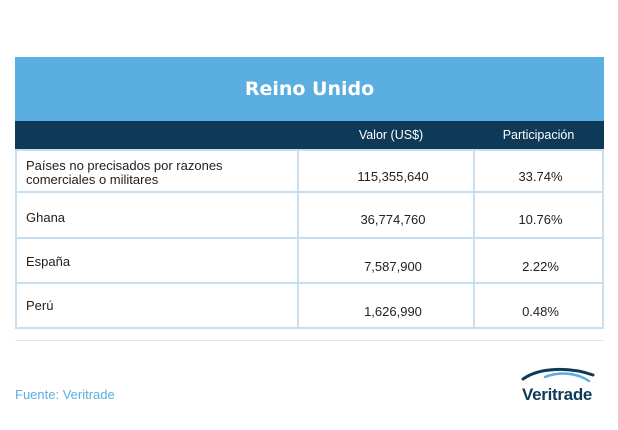 The width and height of the screenshot is (618, 430). What do you see at coordinates (48, 261) in the screenshot?
I see `country-cell: España` at bounding box center [48, 261].